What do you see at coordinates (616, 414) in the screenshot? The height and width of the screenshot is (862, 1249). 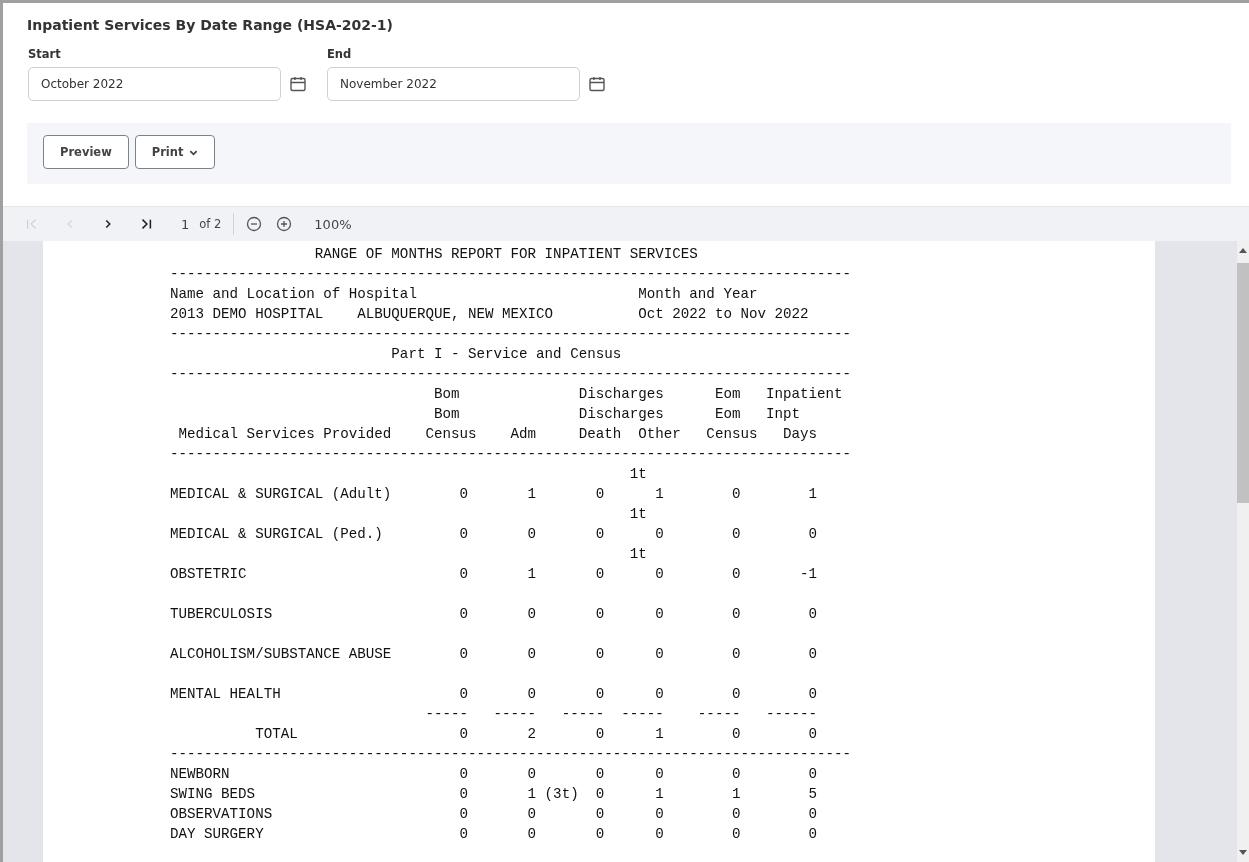 I see `report-line: Bom Discharges Eom Inpt` at bounding box center [616, 414].